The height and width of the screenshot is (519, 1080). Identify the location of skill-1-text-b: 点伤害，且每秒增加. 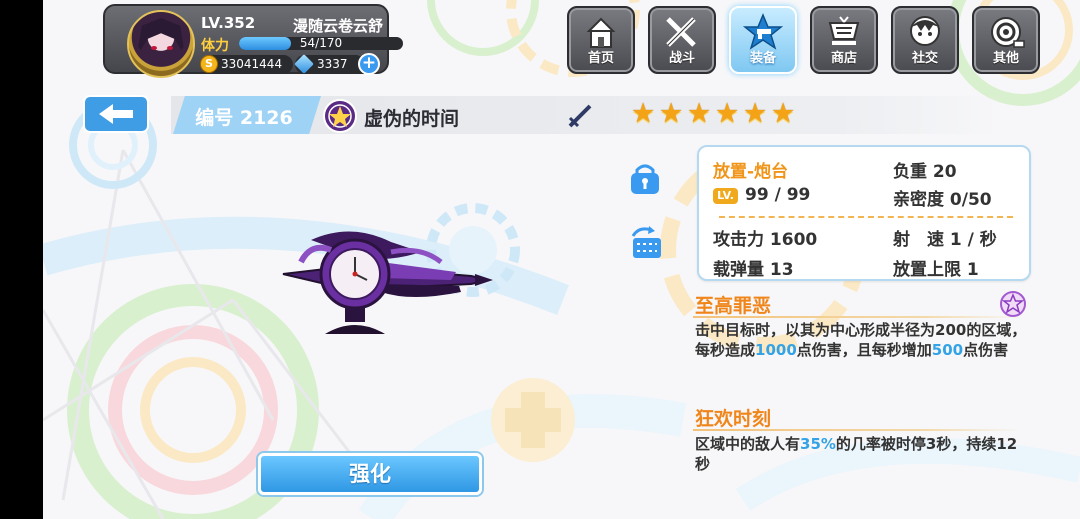
(864, 350).